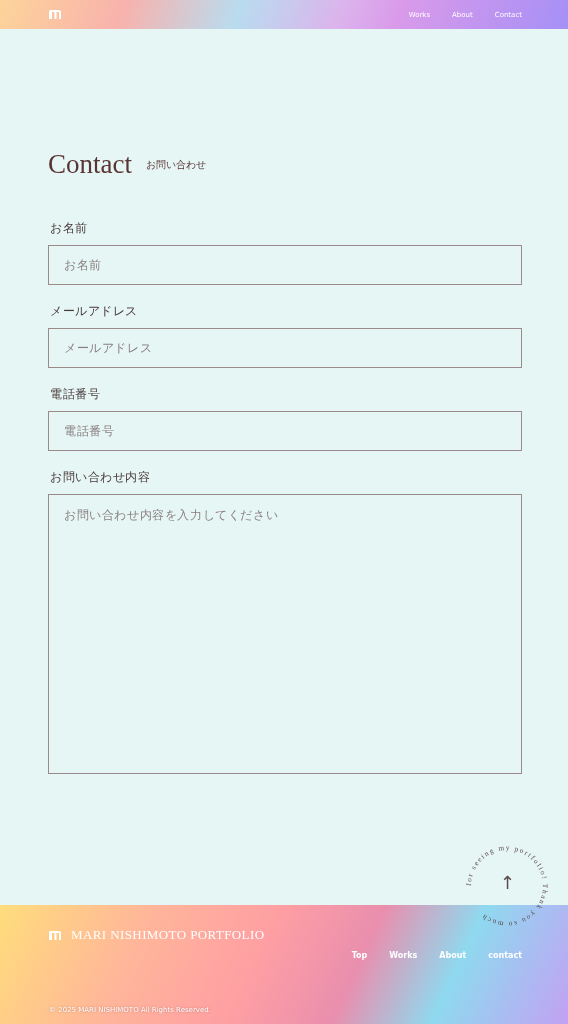 Image resolution: width=568 pixels, height=1024 pixels. I want to click on footer-link: About, so click(453, 955).